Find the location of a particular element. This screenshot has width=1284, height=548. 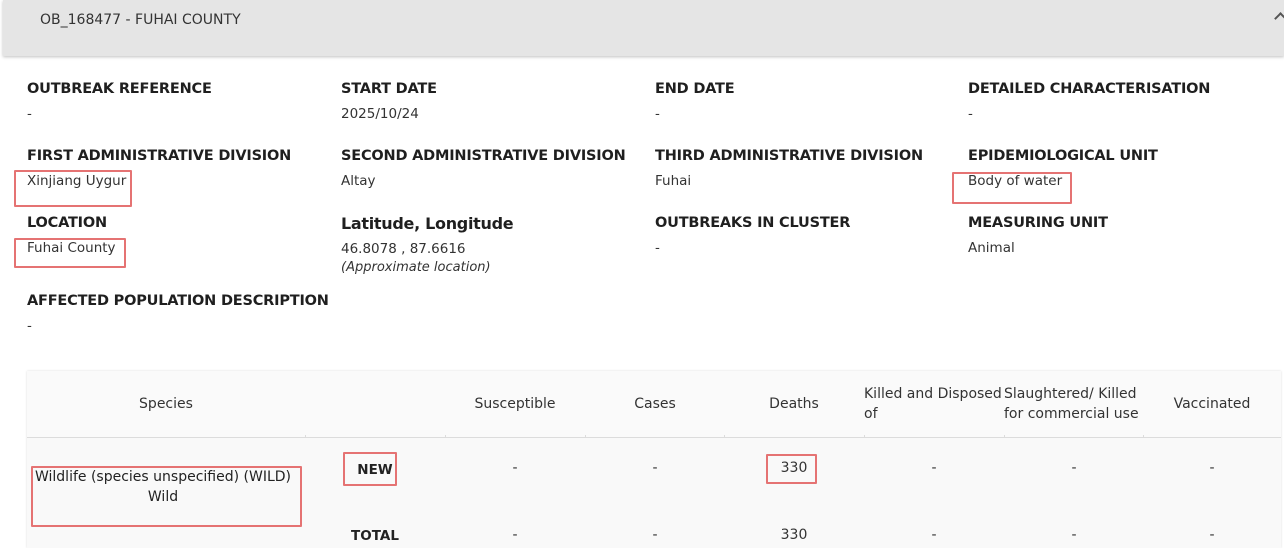

field-outbreak-reference: OUTBREAK REFERENCE - is located at coordinates (177, 101).